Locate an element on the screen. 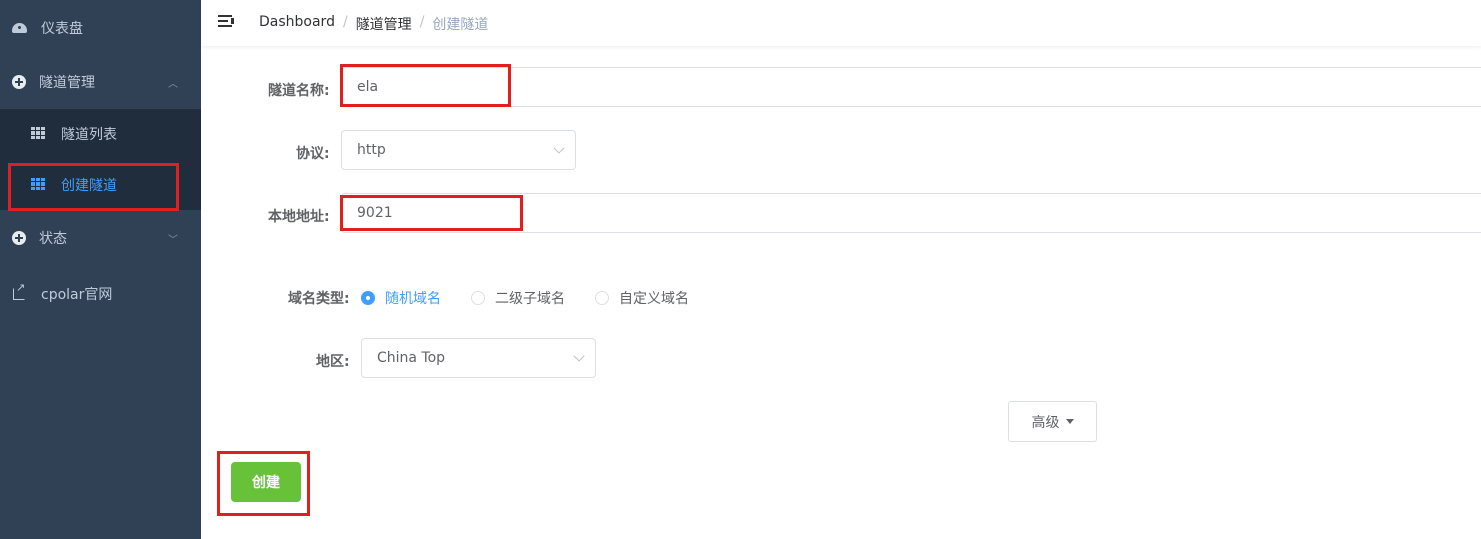 This screenshot has height=539, width=1481. local-address-value: 9021 is located at coordinates (375, 213).